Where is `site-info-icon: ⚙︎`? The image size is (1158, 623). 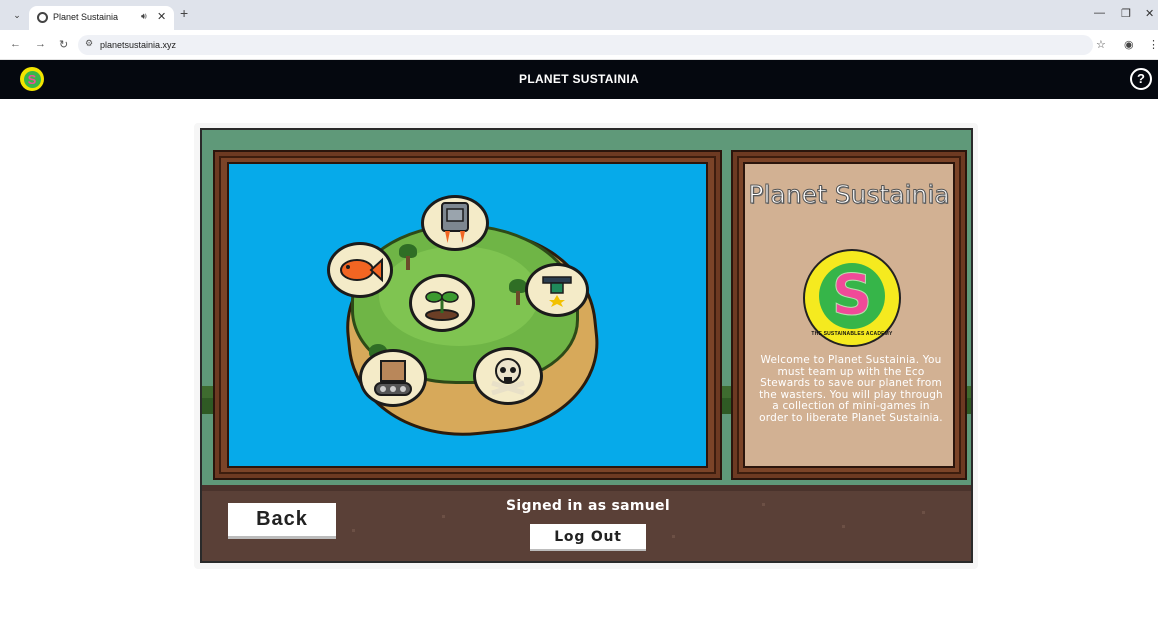 site-info-icon: ⚙︎ is located at coordinates (89, 43).